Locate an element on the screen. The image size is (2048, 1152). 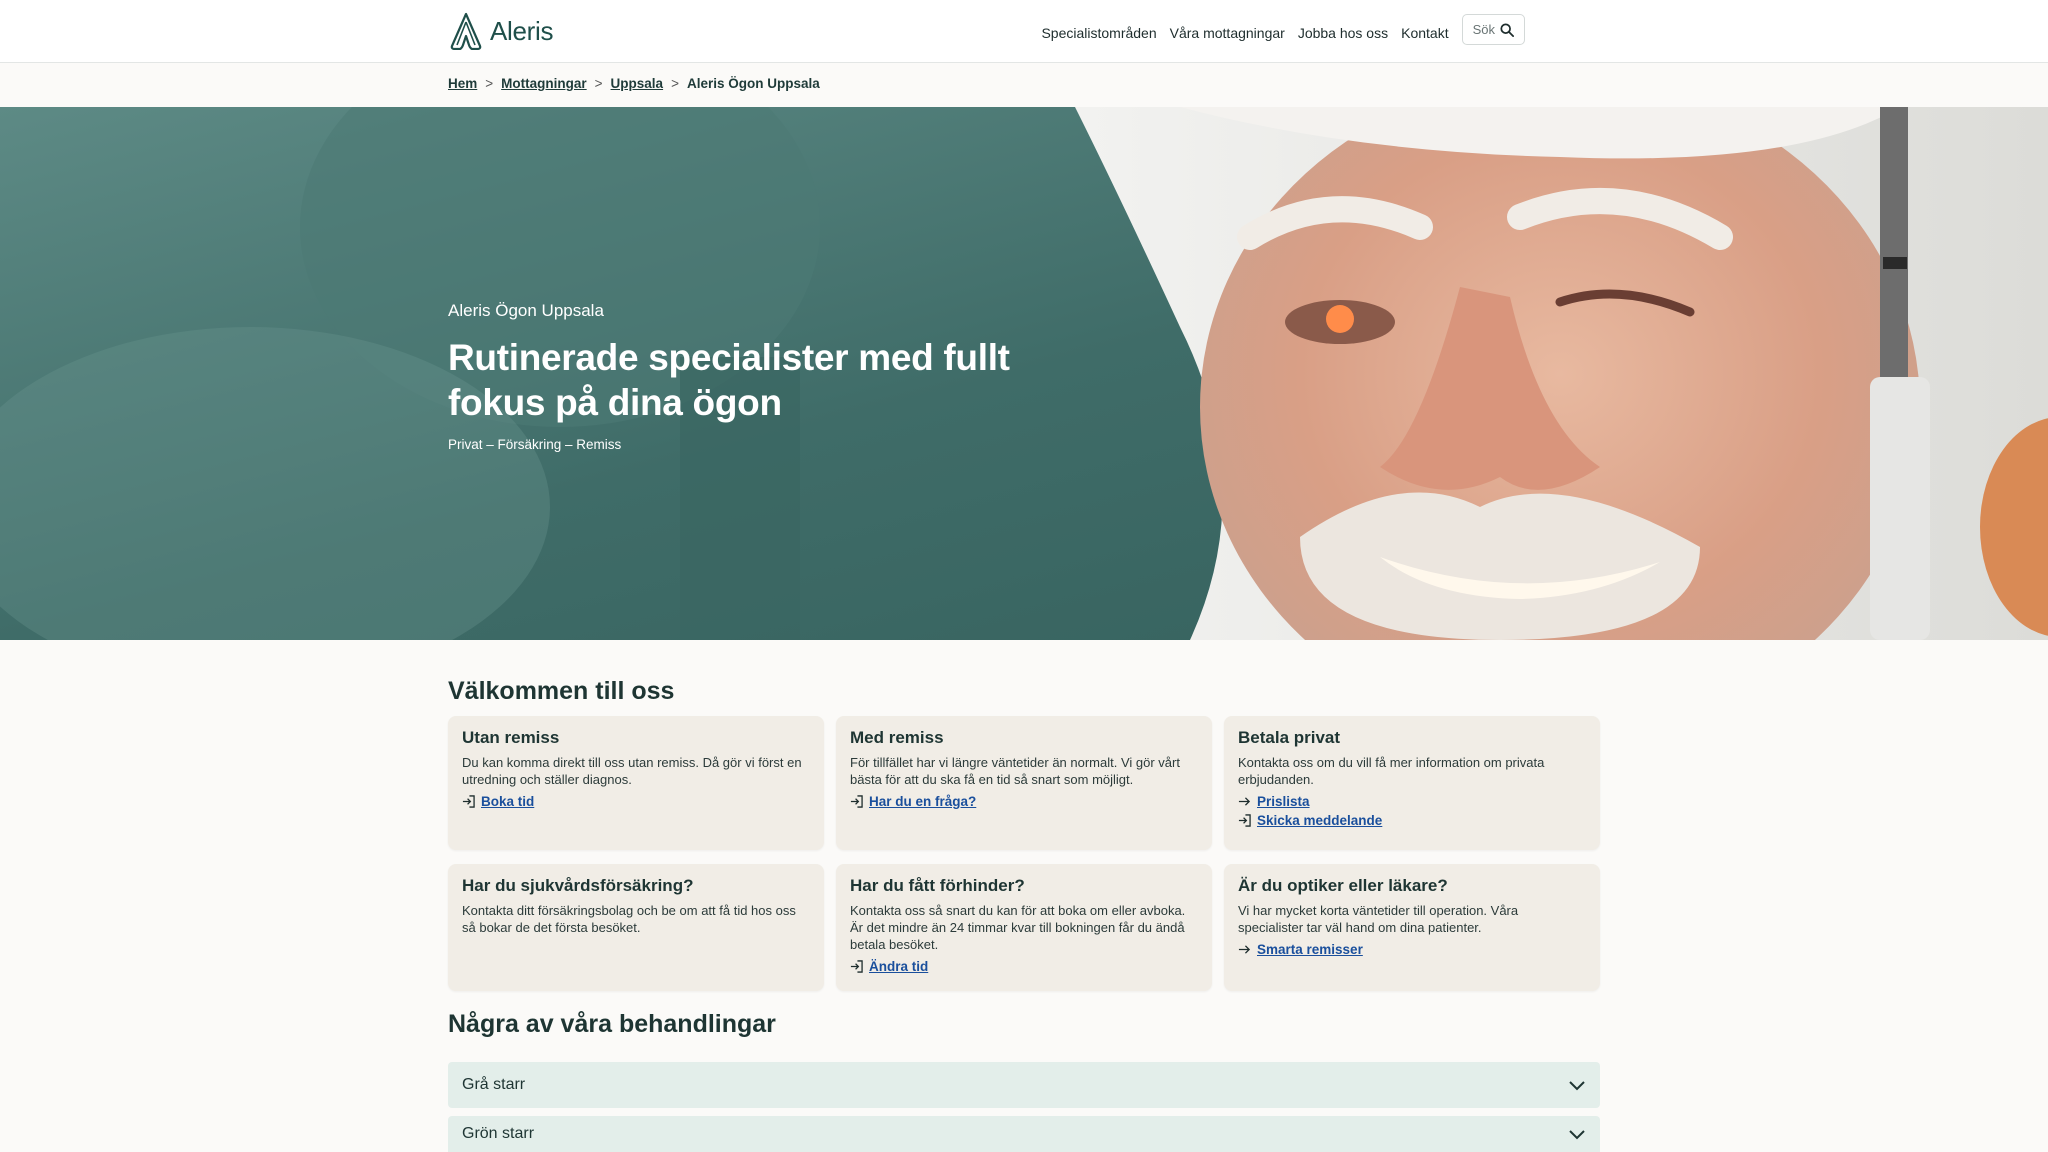
card-title: Med remiss is located at coordinates (897, 737).